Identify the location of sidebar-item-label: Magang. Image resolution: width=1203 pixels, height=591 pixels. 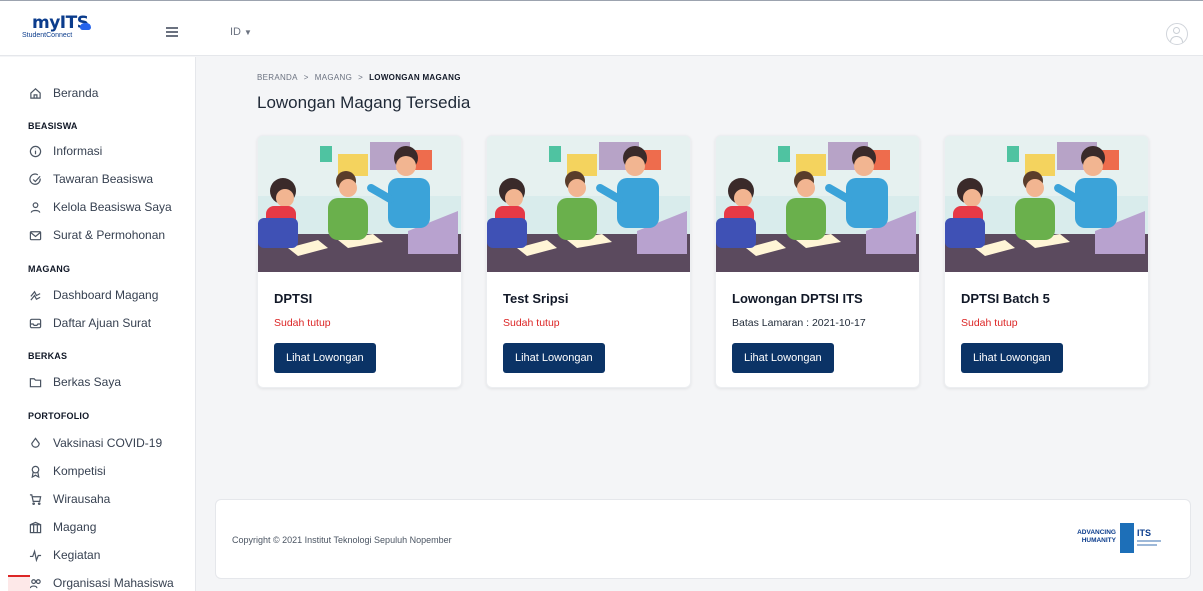
(75, 527).